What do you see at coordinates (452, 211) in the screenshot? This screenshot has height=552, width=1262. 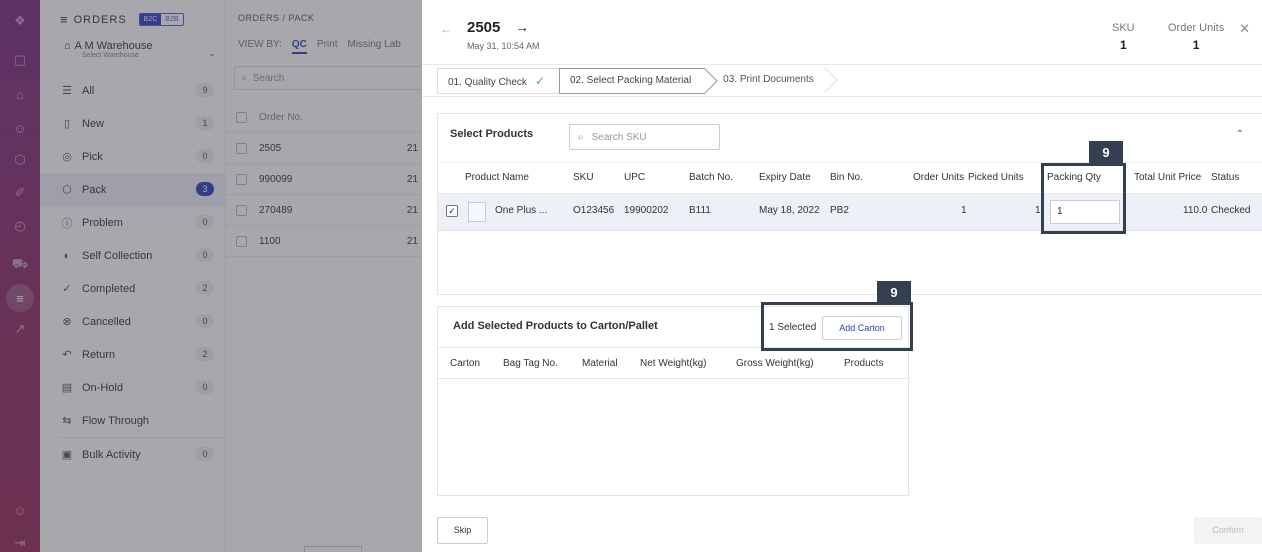 I see `row-checkbox: ✓` at bounding box center [452, 211].